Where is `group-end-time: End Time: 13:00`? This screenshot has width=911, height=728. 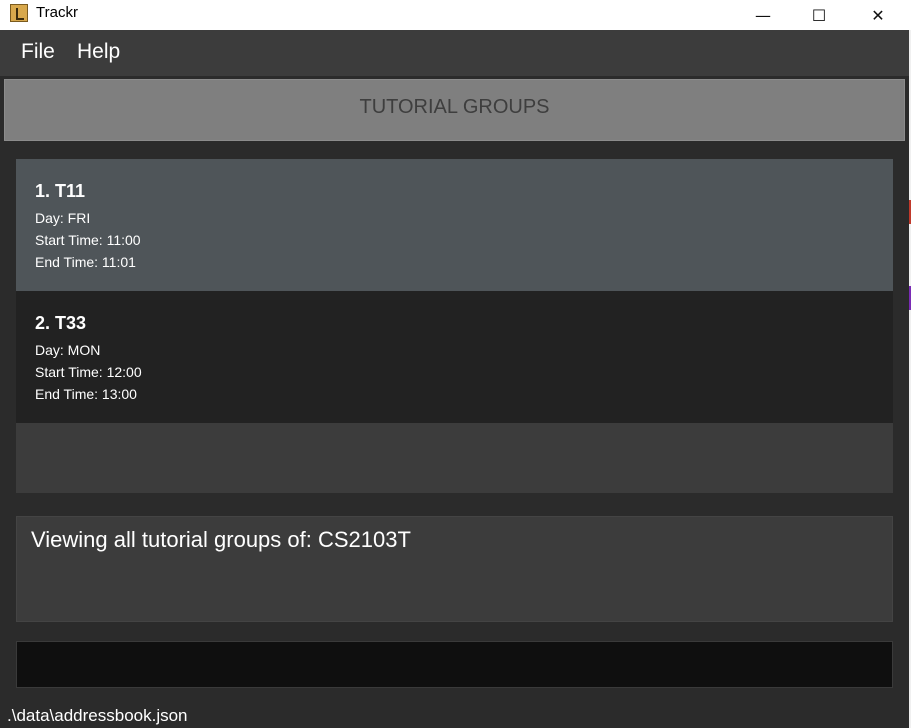
group-end-time: End Time: 13:00 is located at coordinates (86, 394).